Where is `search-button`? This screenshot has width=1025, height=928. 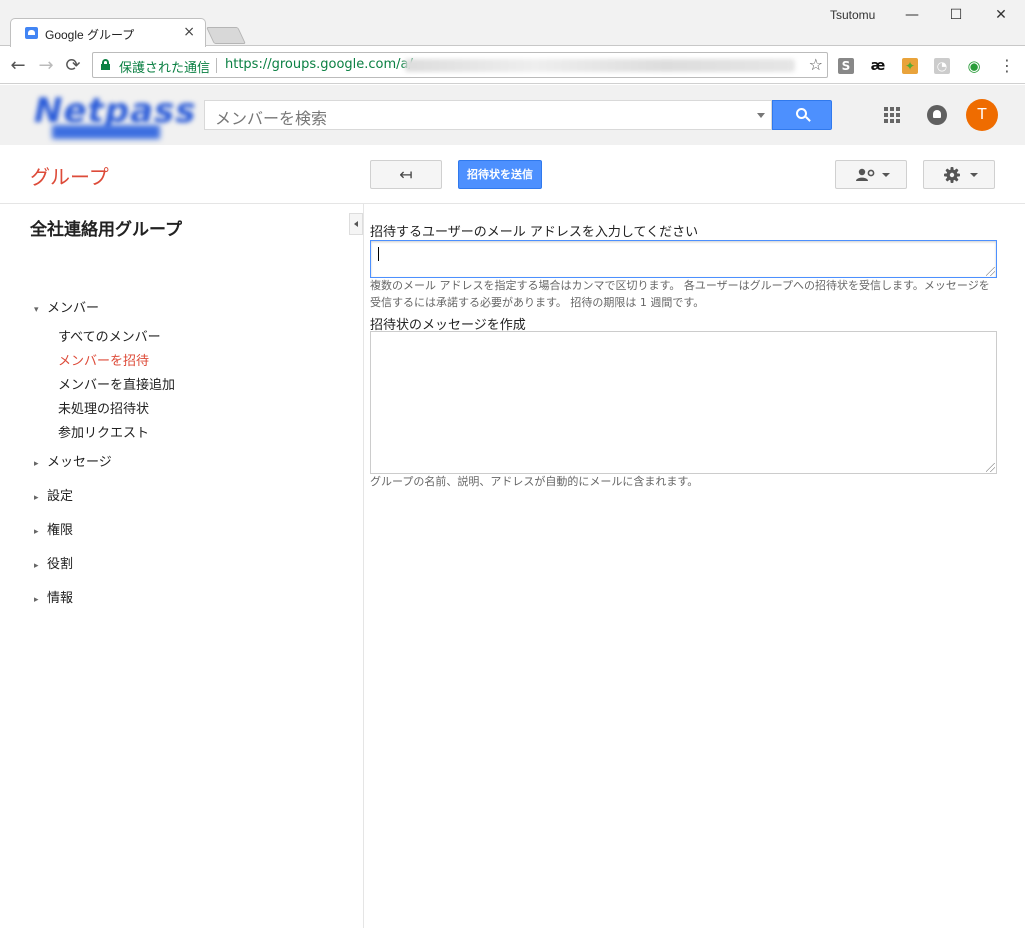
search-button is located at coordinates (802, 115).